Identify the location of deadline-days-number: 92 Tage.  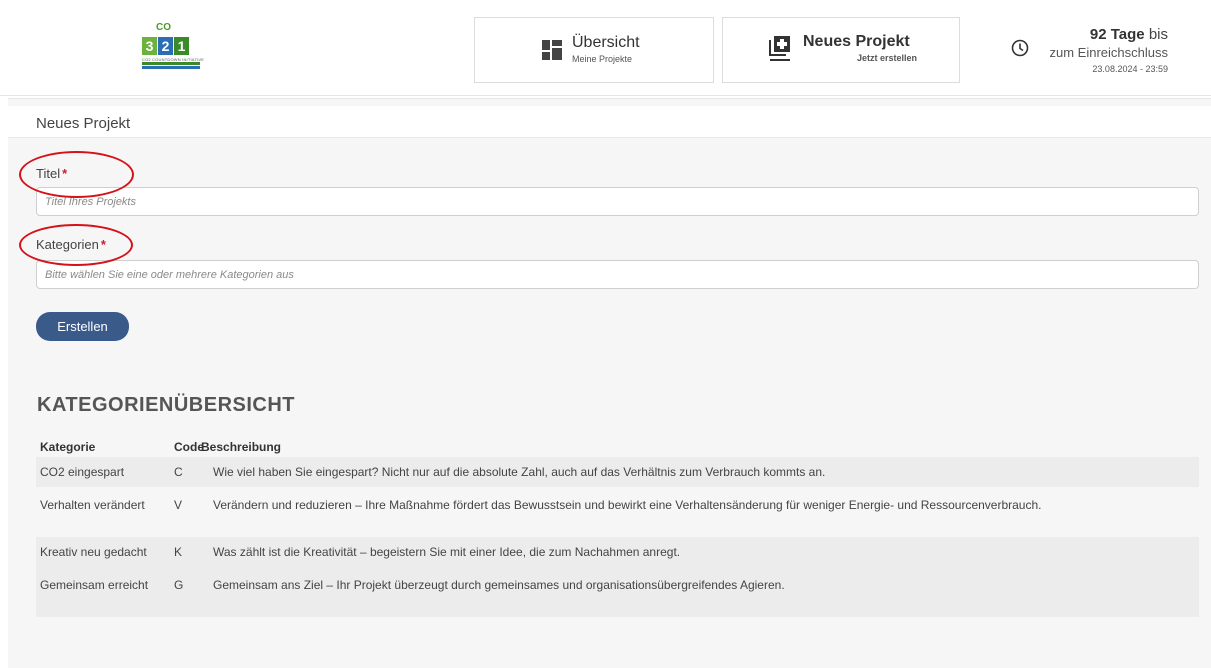
(1117, 34).